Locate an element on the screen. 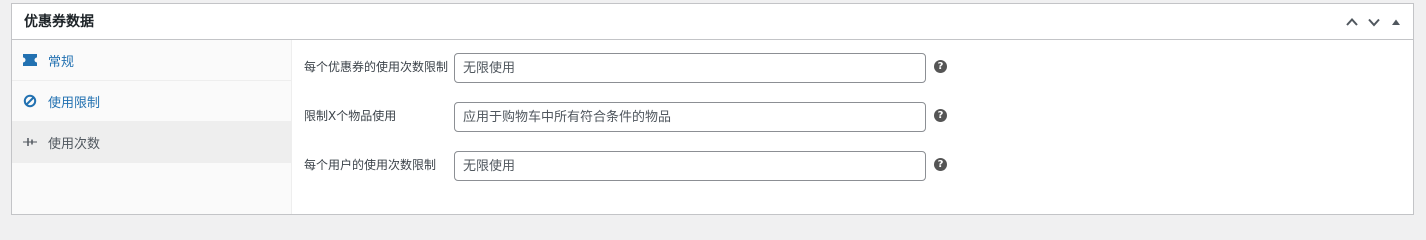 Image resolution: width=1426 pixels, height=240 pixels. adjust-icon is located at coordinates (30, 142).